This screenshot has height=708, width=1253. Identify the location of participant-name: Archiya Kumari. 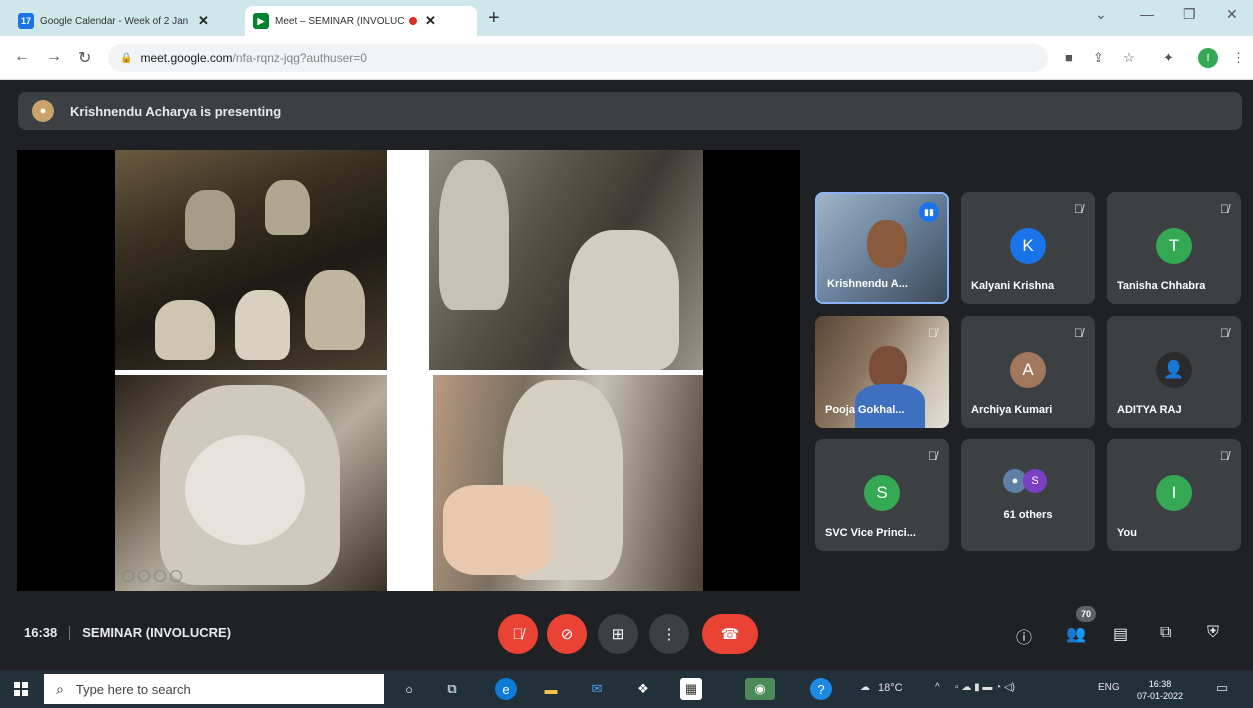
(1012, 410).